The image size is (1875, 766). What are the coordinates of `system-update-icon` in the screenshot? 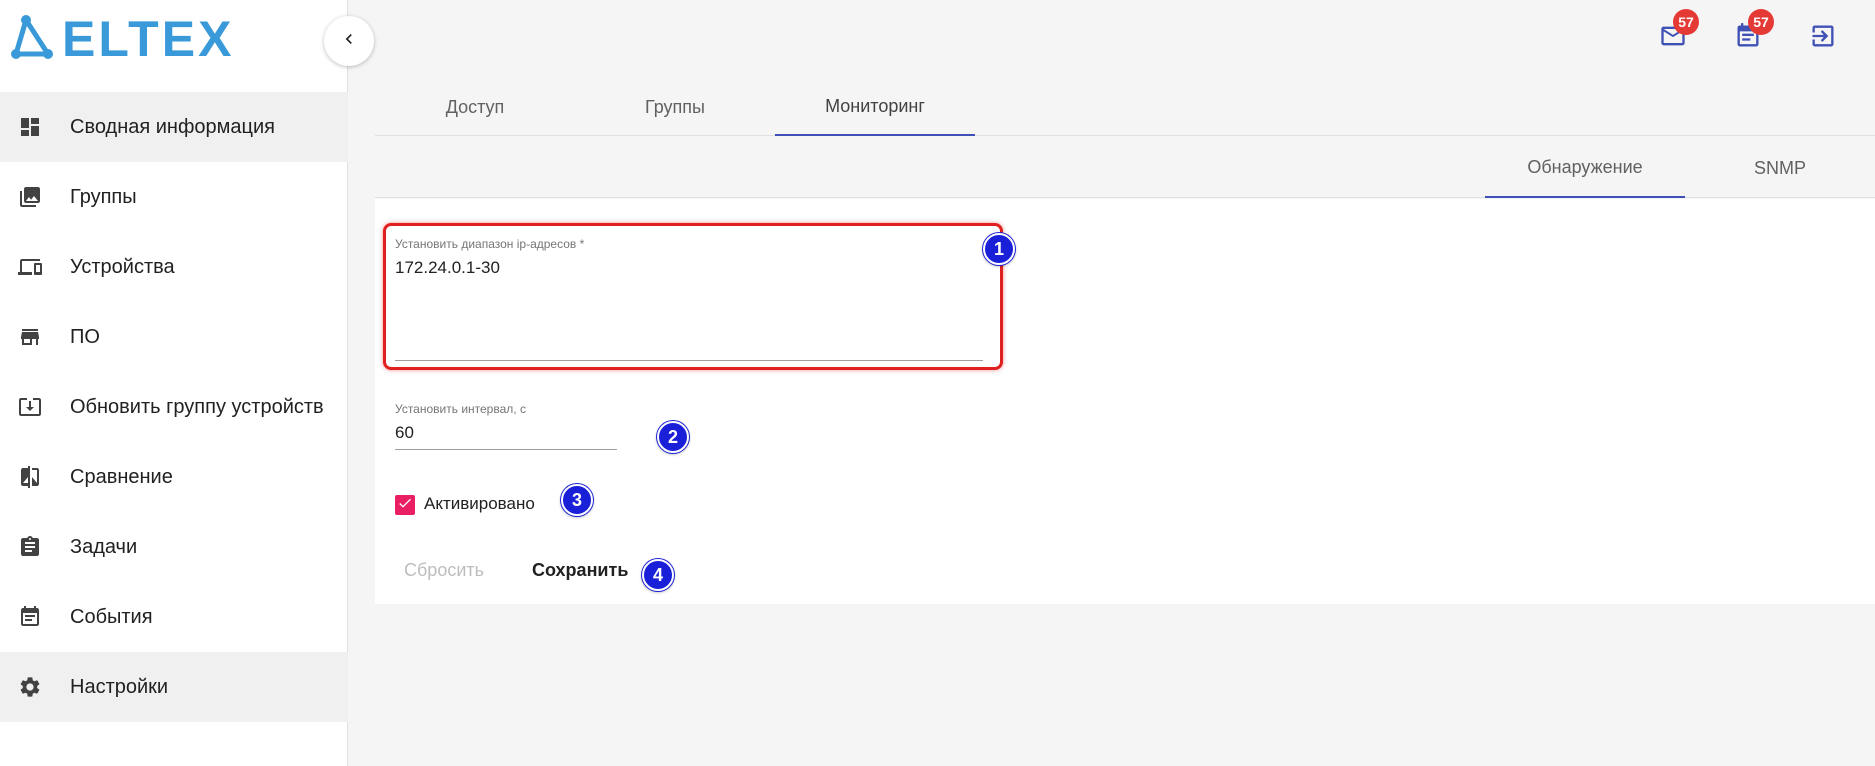 It's located at (30, 407).